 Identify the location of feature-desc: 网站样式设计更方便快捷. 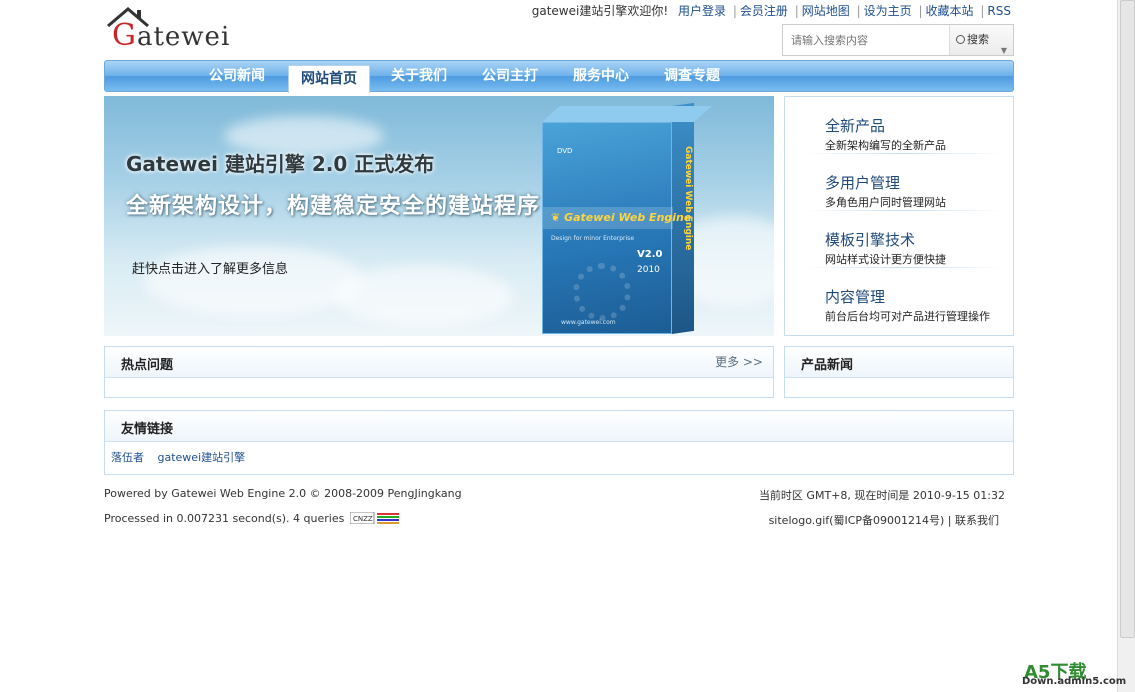
(885, 259).